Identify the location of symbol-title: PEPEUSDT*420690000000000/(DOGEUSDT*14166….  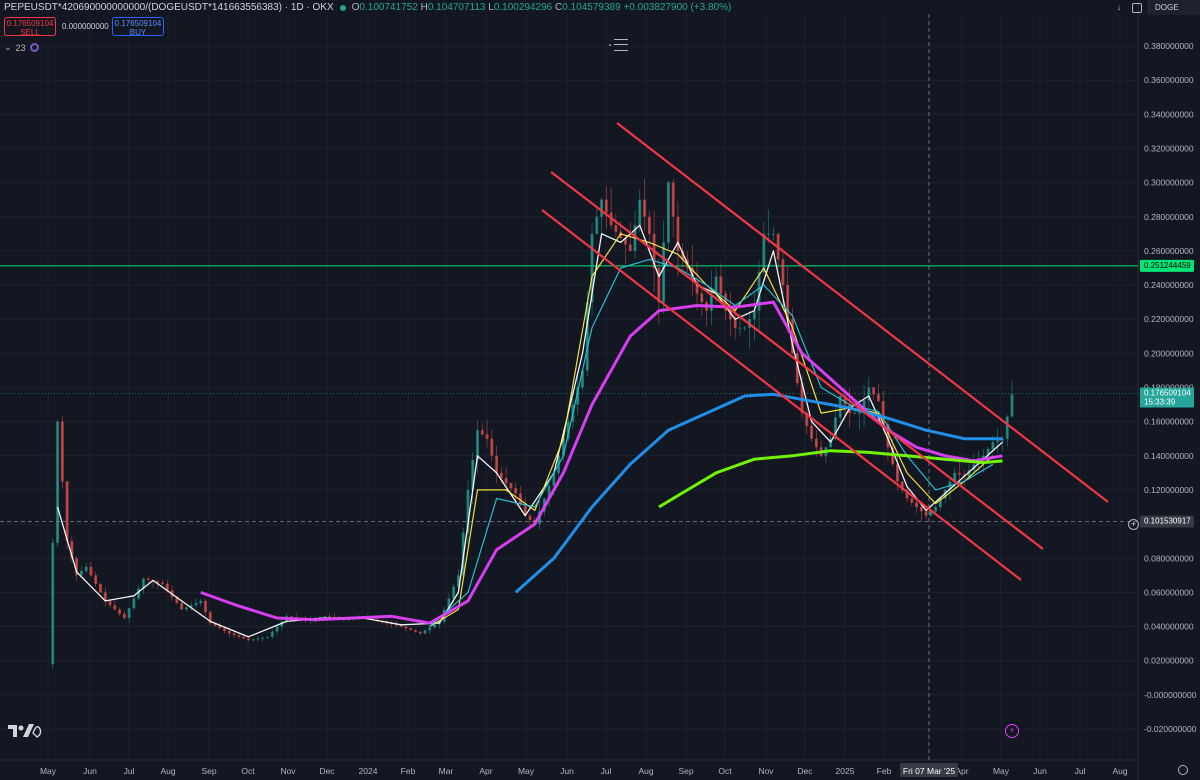
(169, 7).